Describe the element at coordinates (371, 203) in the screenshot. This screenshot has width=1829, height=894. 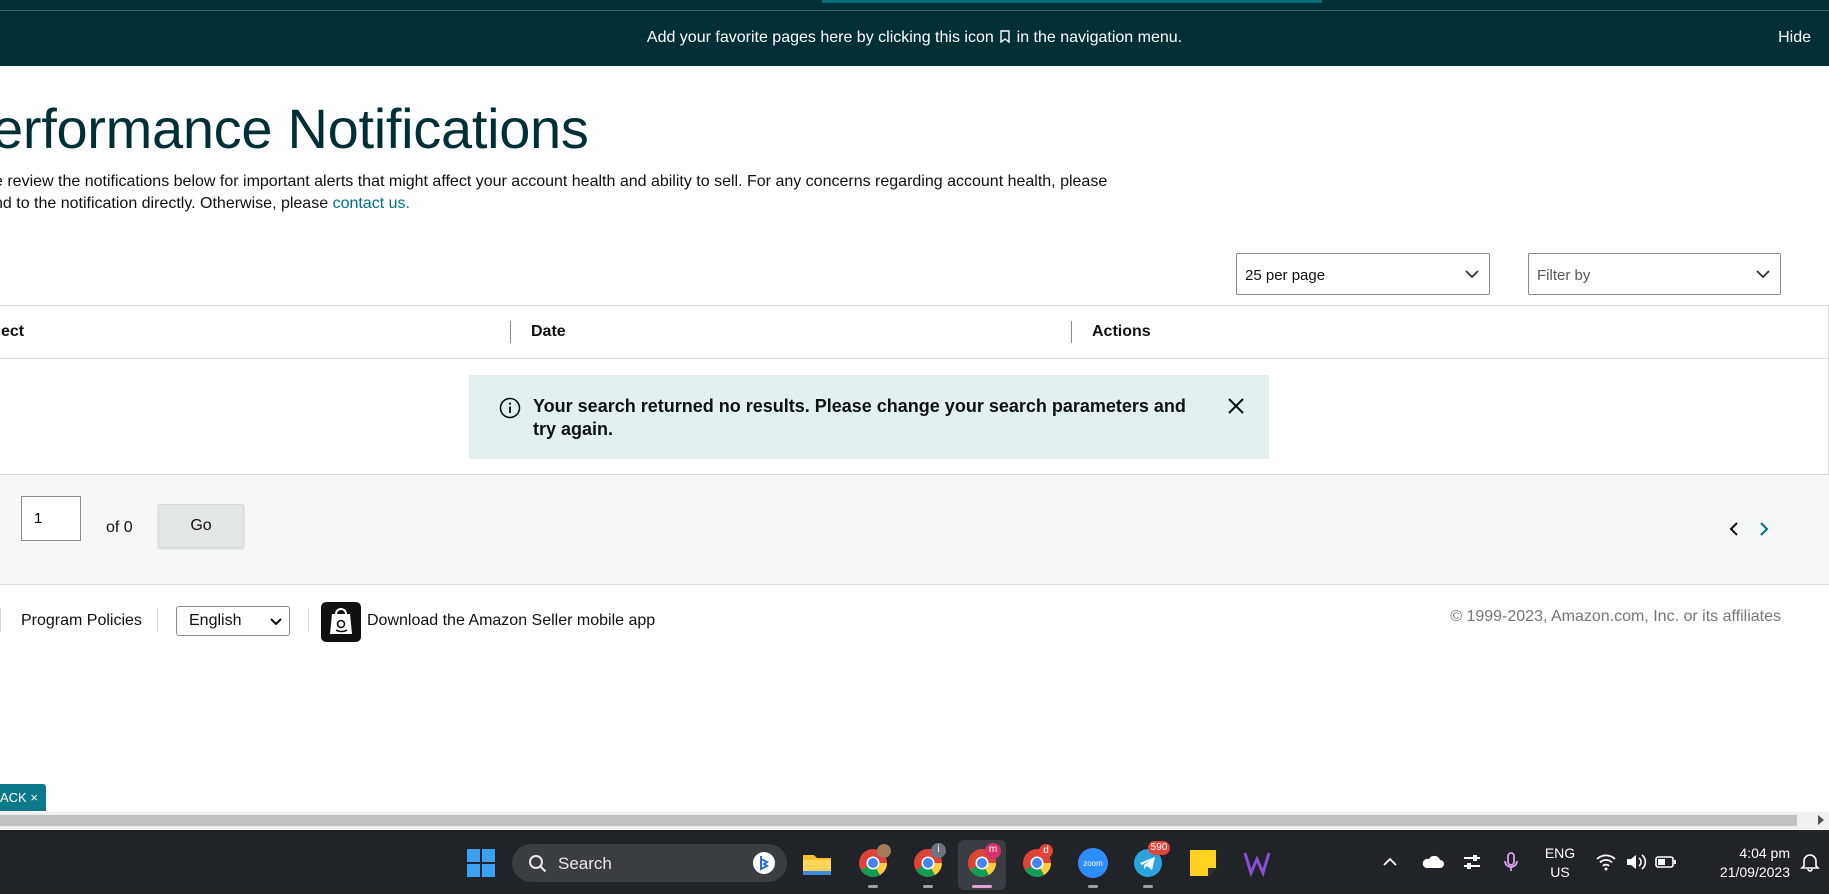
I see `contact-us-link: contact us.` at that location.